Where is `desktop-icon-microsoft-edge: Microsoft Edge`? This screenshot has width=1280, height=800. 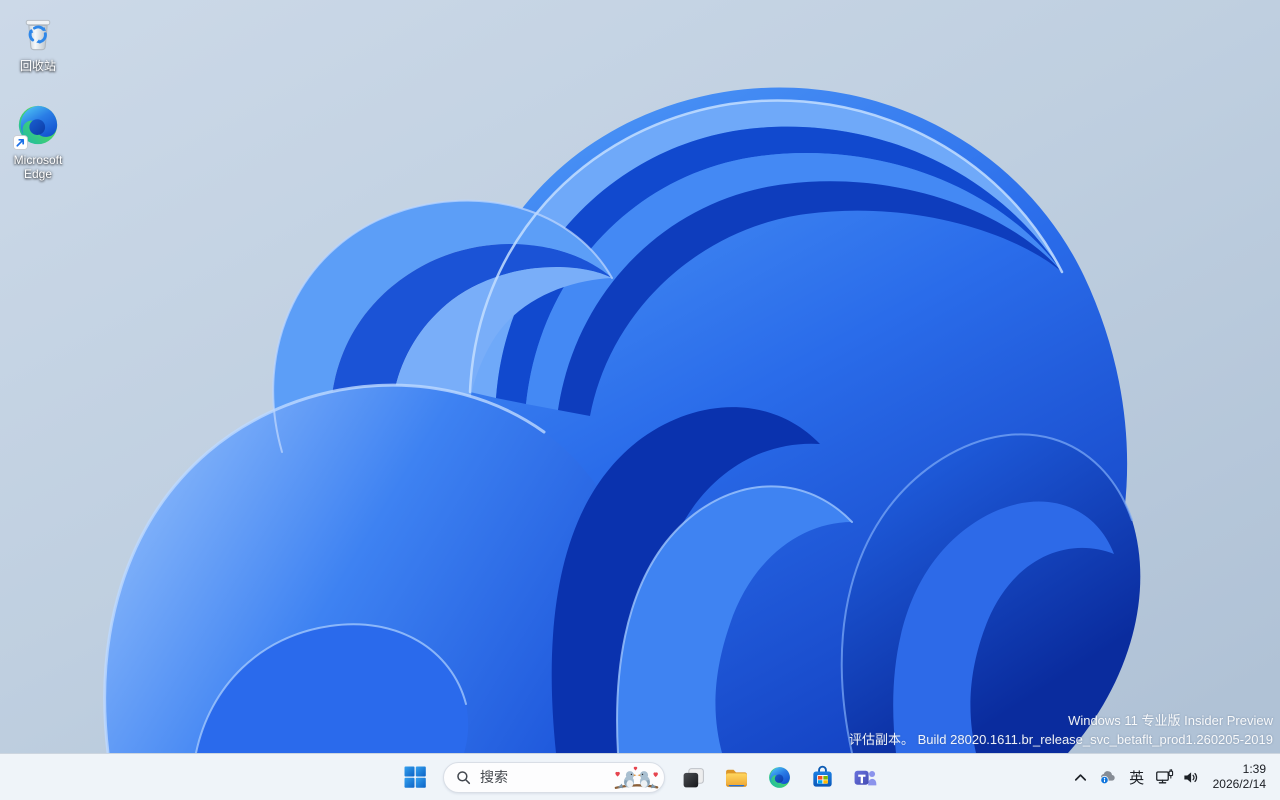 desktop-icon-microsoft-edge: Microsoft Edge is located at coordinates (38, 141).